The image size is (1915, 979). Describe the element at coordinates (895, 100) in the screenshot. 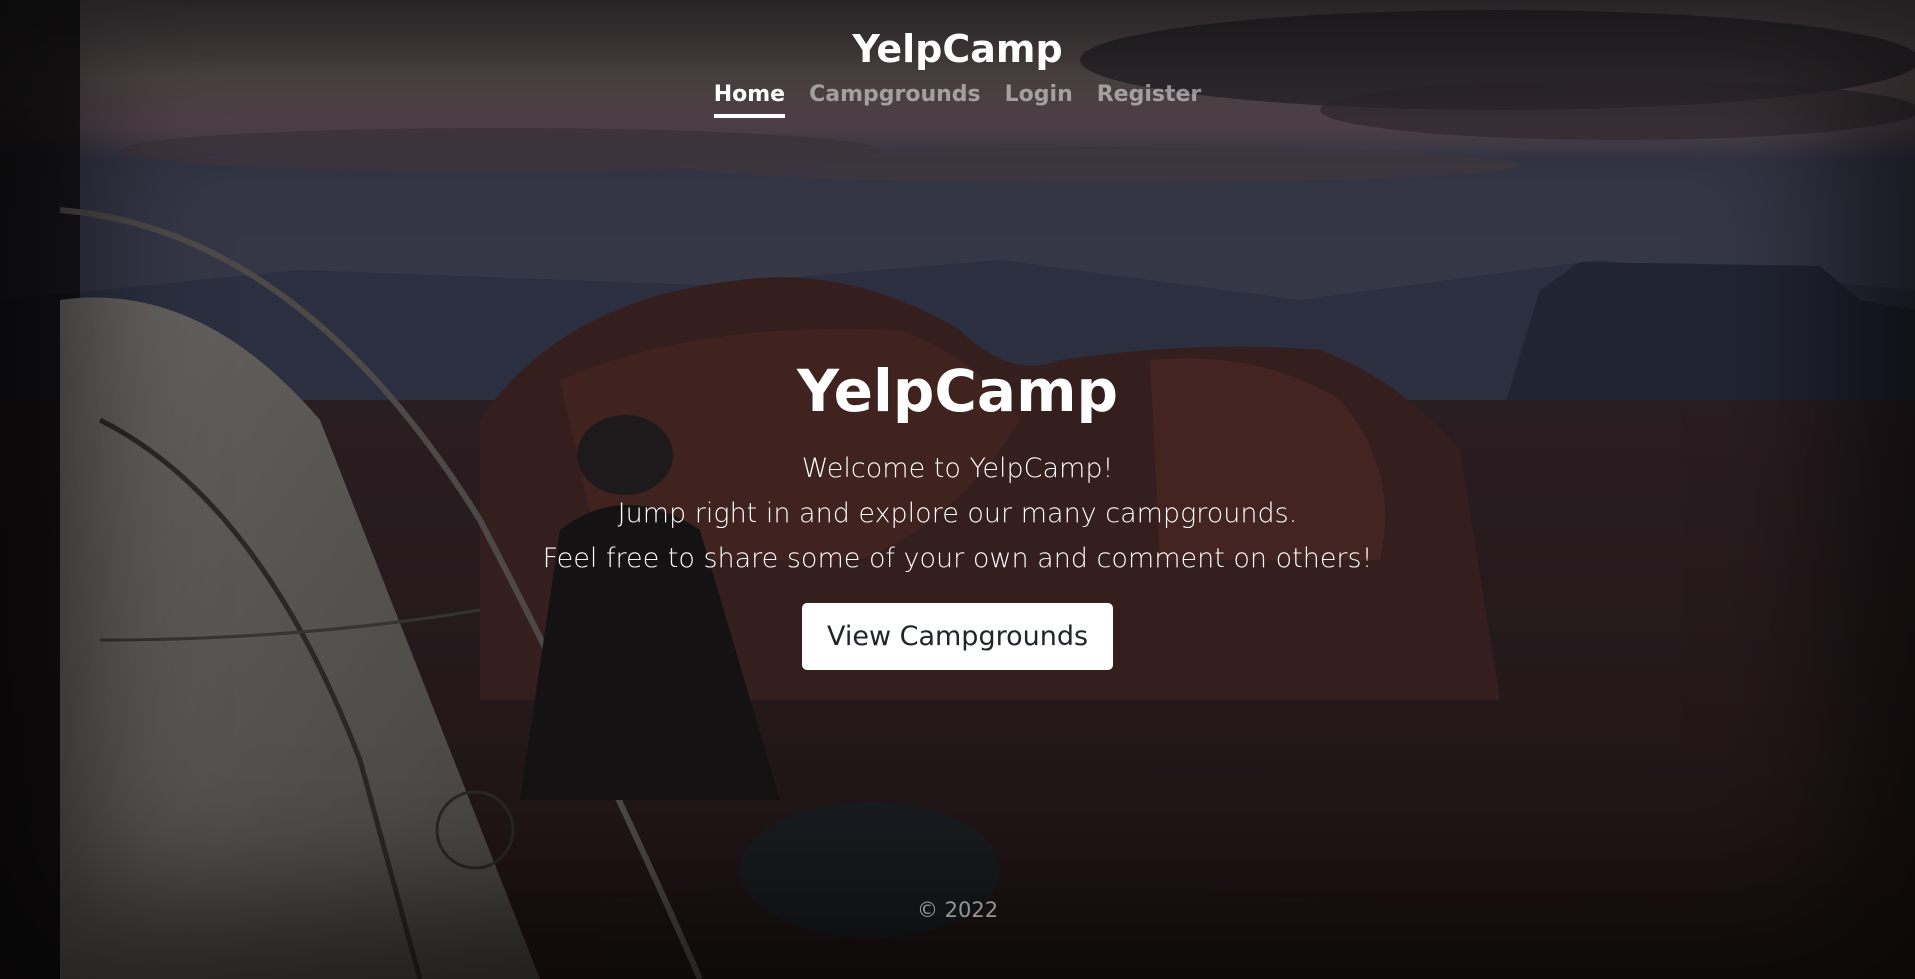

I see `nav-link-campgrounds: Campgrounds` at that location.